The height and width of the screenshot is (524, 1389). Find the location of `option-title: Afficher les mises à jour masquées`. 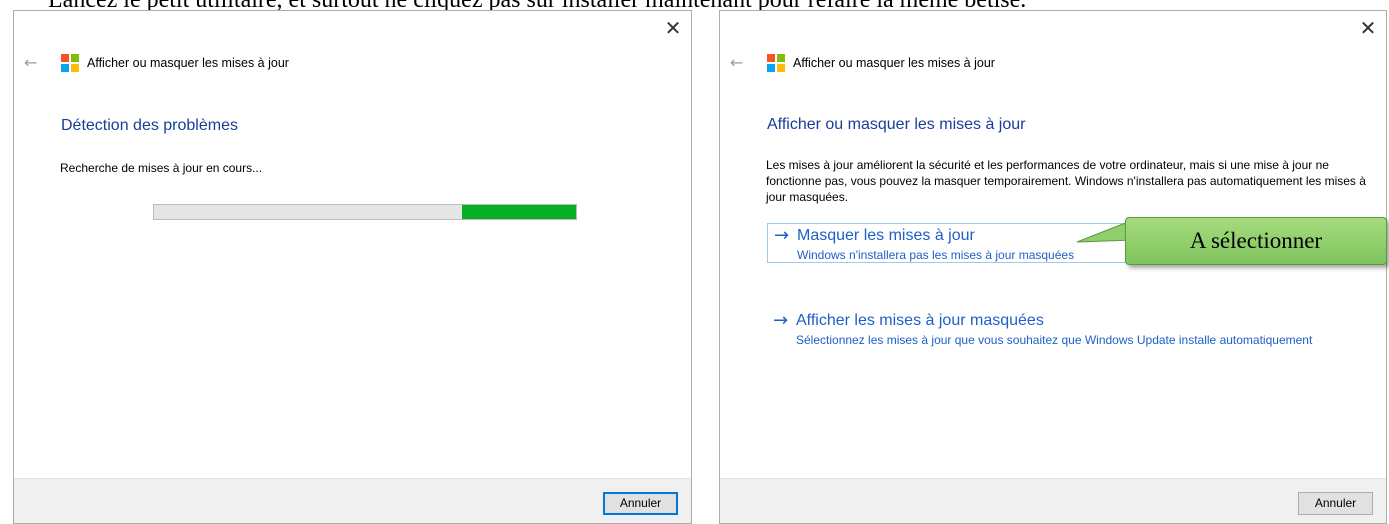

option-title: Afficher les mises à jour masquées is located at coordinates (920, 320).